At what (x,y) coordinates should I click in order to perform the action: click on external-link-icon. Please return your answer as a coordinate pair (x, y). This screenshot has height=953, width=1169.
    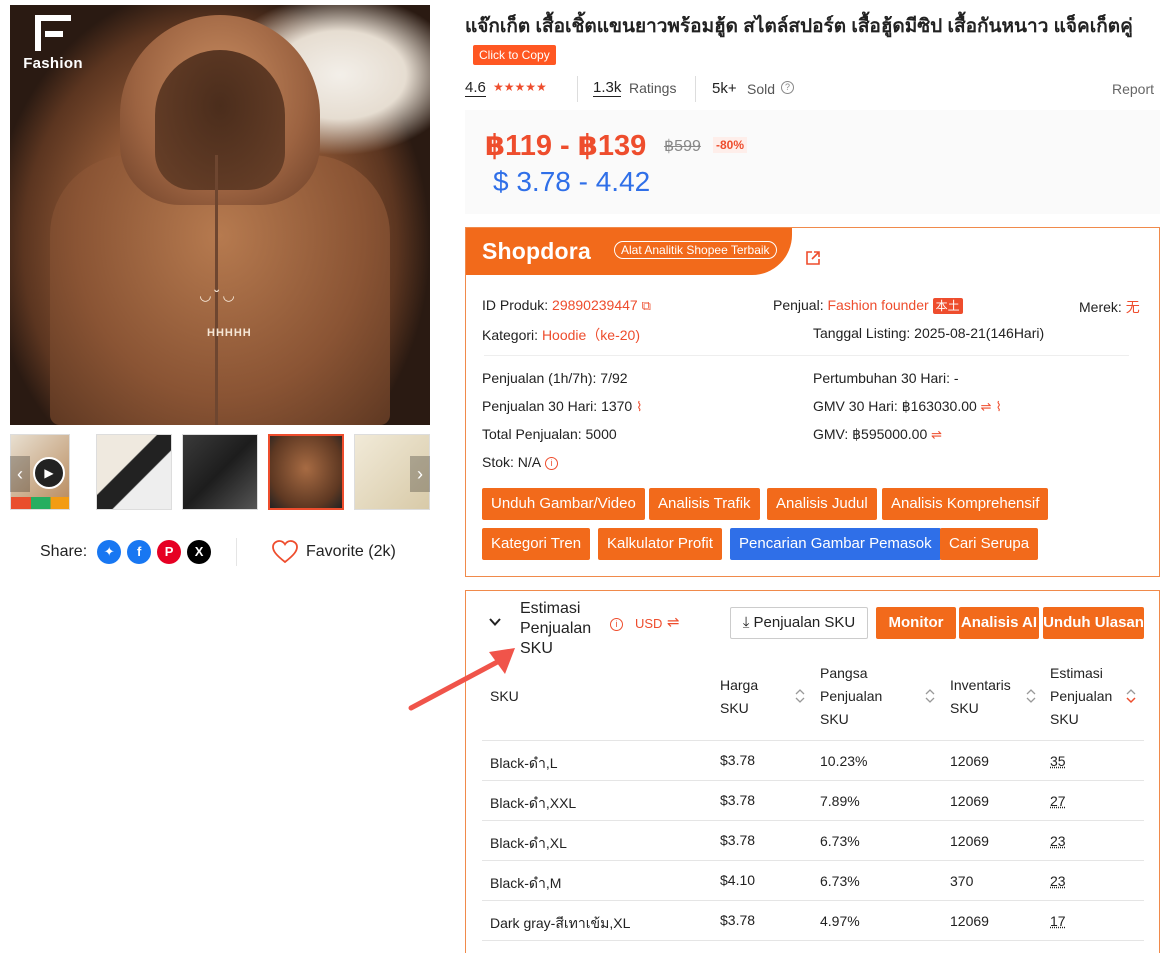
    Looking at the image, I should click on (813, 258).